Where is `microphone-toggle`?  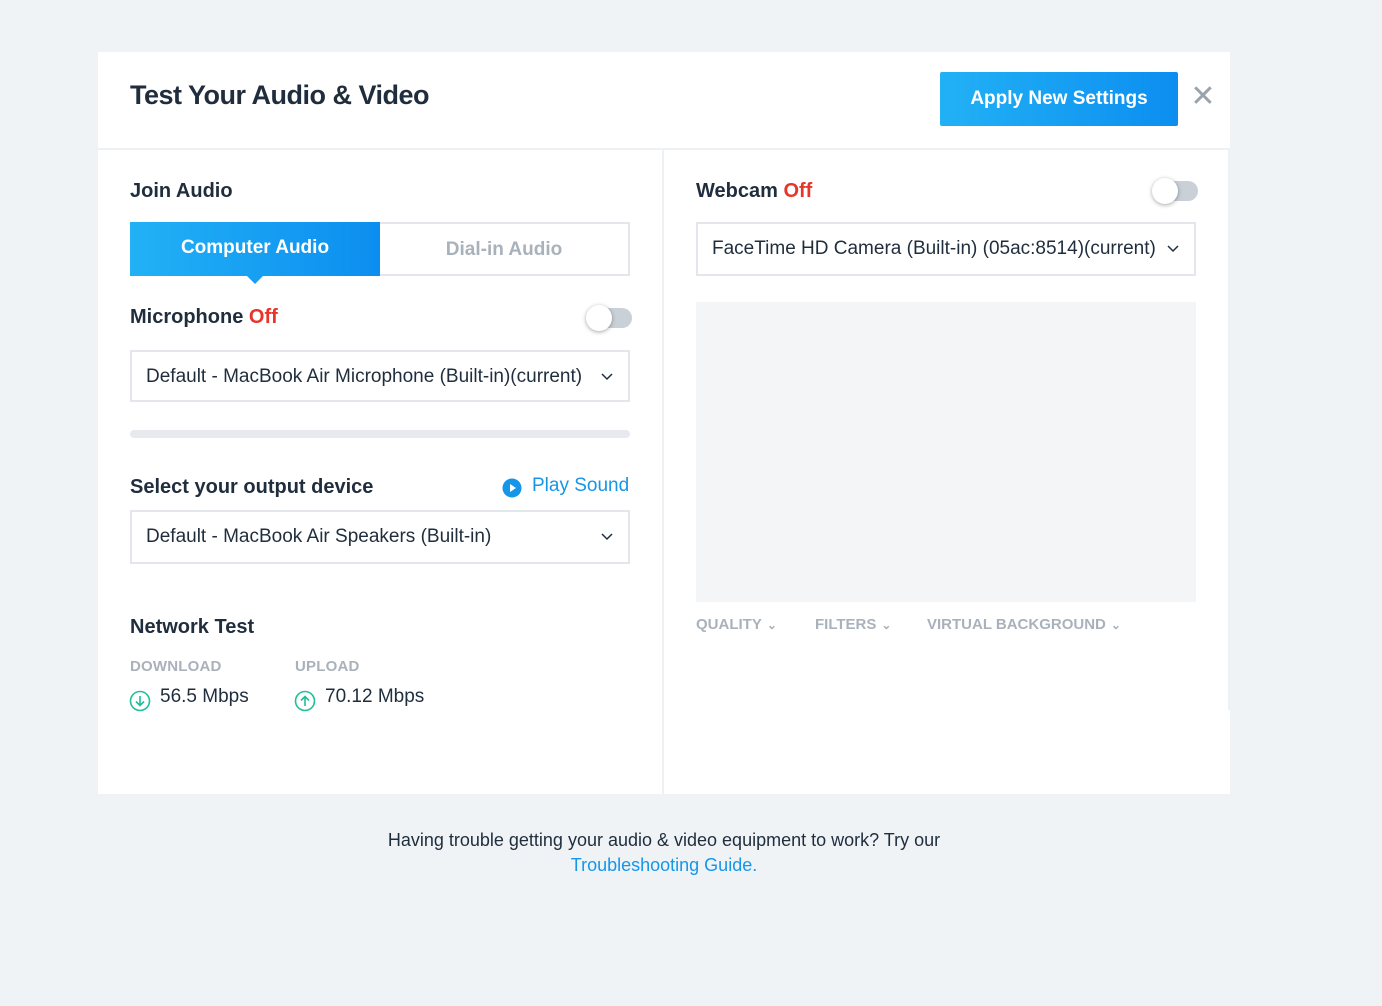 microphone-toggle is located at coordinates (609, 318).